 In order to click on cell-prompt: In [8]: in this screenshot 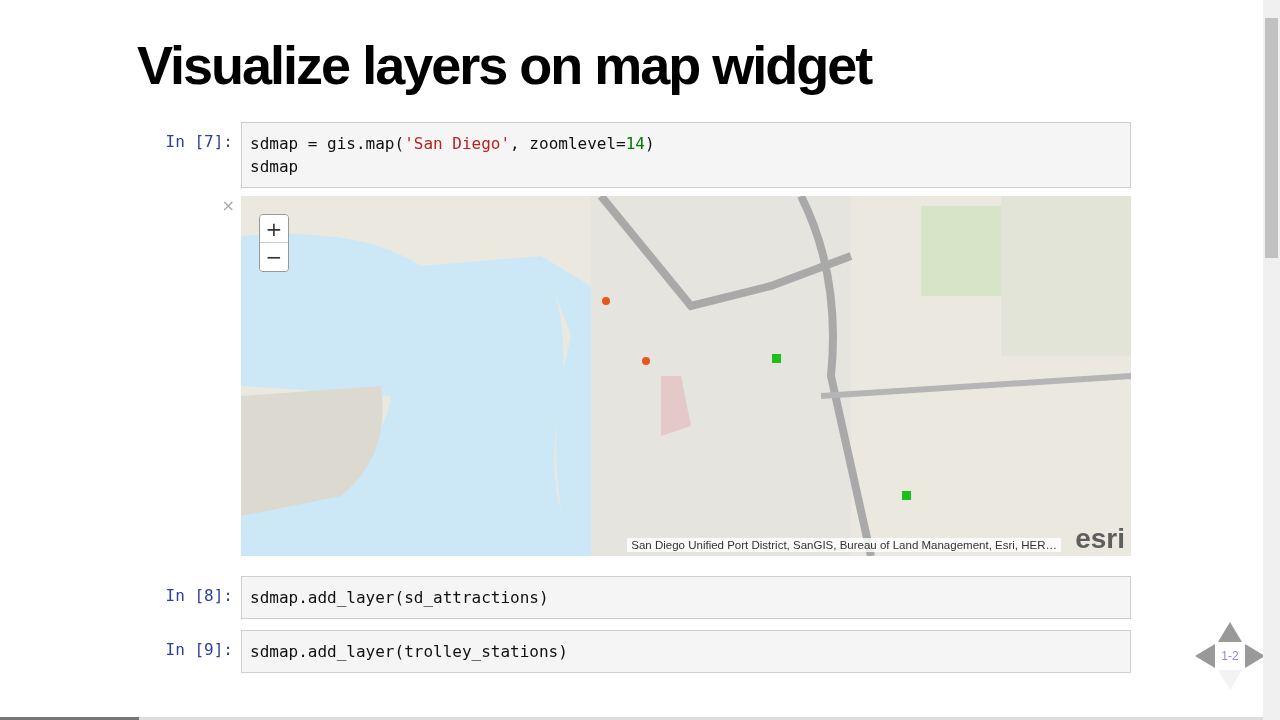, I will do `click(199, 595)`.